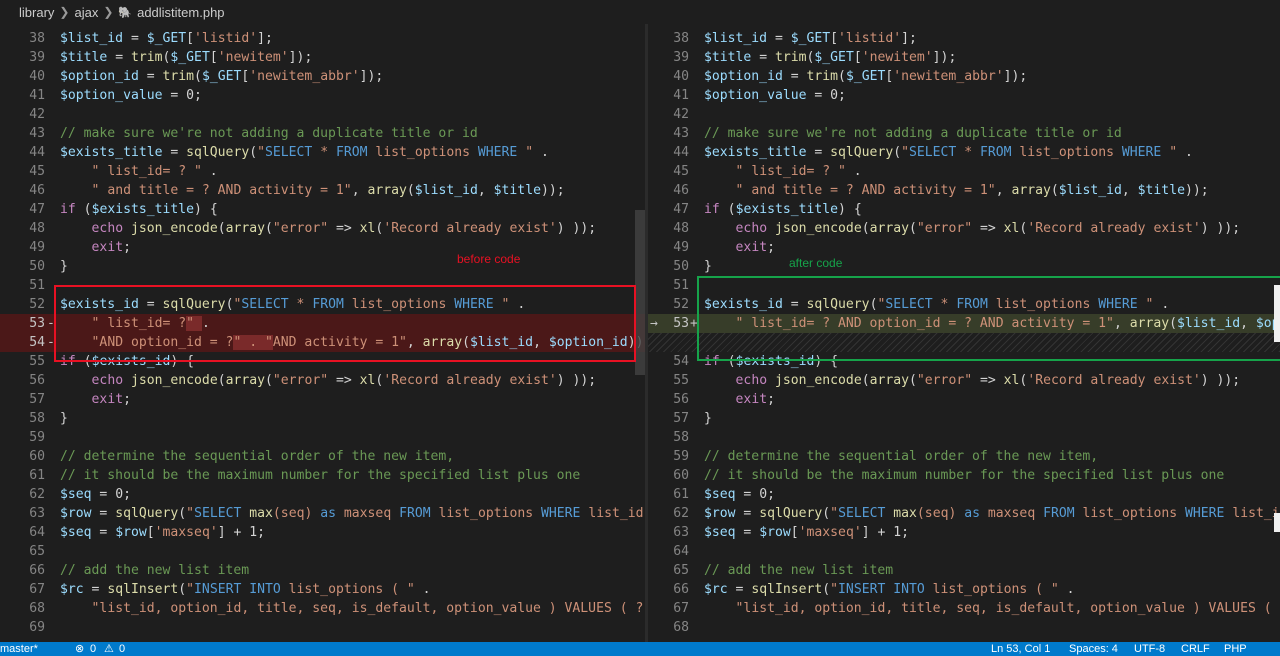 The height and width of the screenshot is (656, 1280). I want to click on code-line: 59, so click(322, 437).